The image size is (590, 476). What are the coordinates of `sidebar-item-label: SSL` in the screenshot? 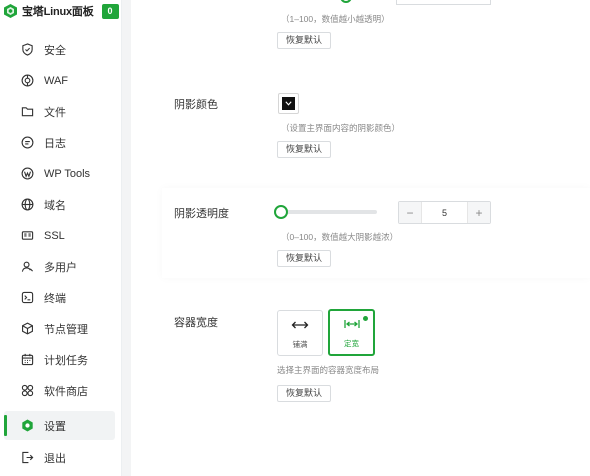 It's located at (54, 235).